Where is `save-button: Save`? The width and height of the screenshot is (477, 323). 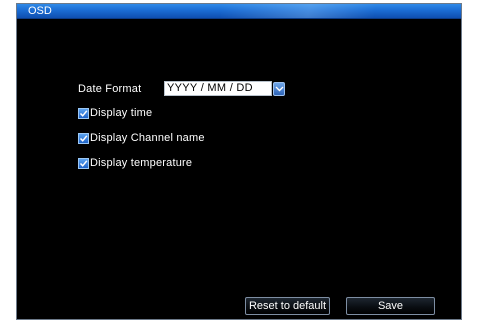 save-button: Save is located at coordinates (390, 306).